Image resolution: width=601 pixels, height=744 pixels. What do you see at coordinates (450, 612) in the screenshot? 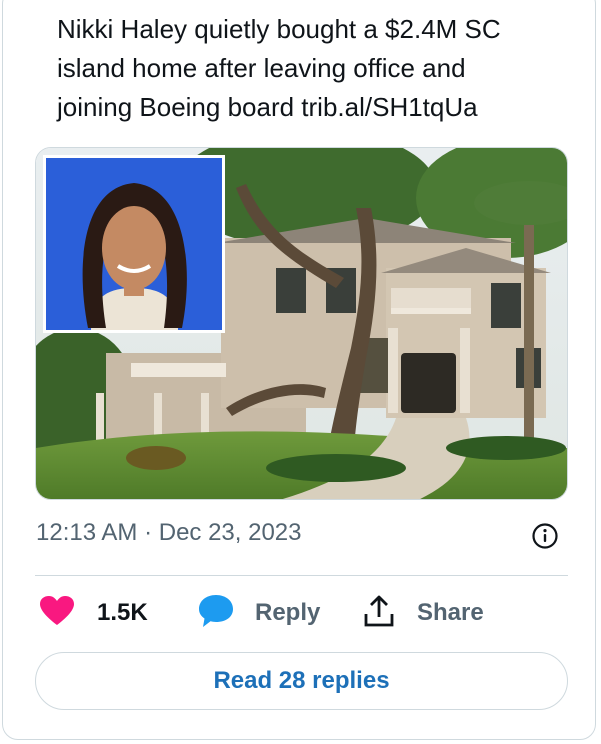
I see `share-label: Share` at bounding box center [450, 612].